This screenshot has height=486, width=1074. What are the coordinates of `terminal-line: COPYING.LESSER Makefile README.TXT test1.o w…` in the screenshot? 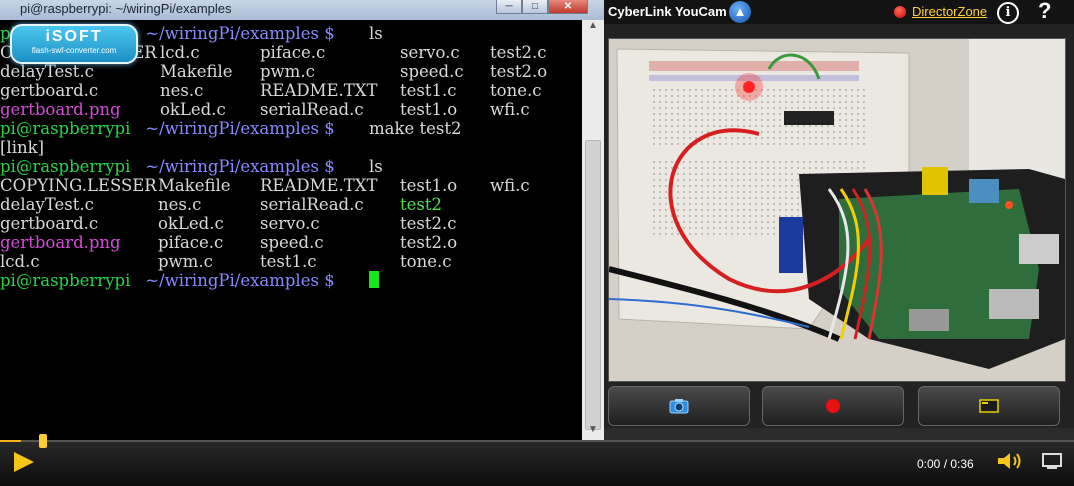 It's located at (291, 185).